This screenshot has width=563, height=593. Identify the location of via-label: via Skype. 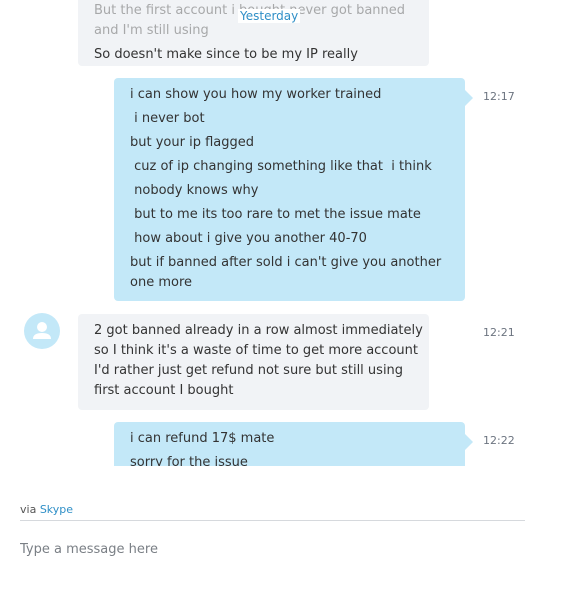
(46, 509).